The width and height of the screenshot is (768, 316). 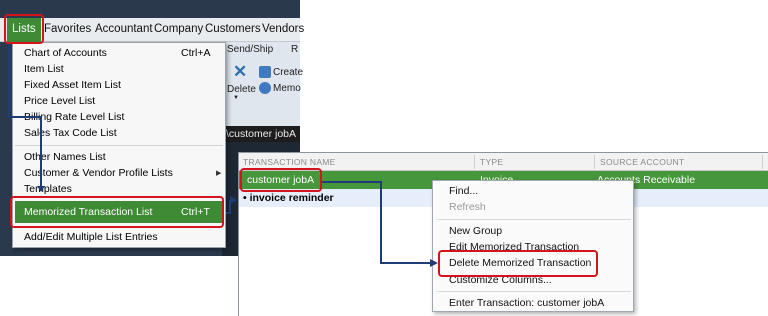 What do you see at coordinates (526, 303) in the screenshot?
I see `context-item-enter-transaction: Enter Transaction: customer jobA` at bounding box center [526, 303].